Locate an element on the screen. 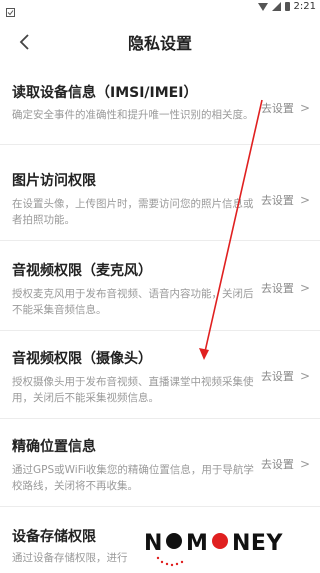  status-time: 2:21 is located at coordinates (304, 6).